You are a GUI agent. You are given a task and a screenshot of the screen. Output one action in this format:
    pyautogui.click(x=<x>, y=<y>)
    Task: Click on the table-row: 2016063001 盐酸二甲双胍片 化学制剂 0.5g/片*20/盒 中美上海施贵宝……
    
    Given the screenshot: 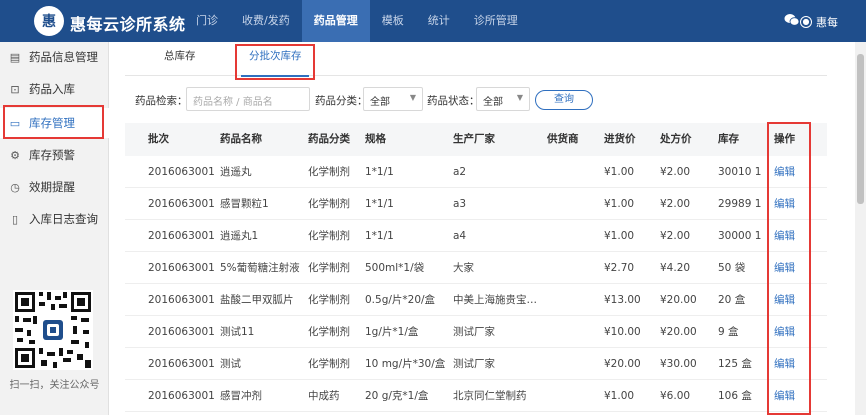 What is the action you would take?
    pyautogui.click(x=476, y=300)
    